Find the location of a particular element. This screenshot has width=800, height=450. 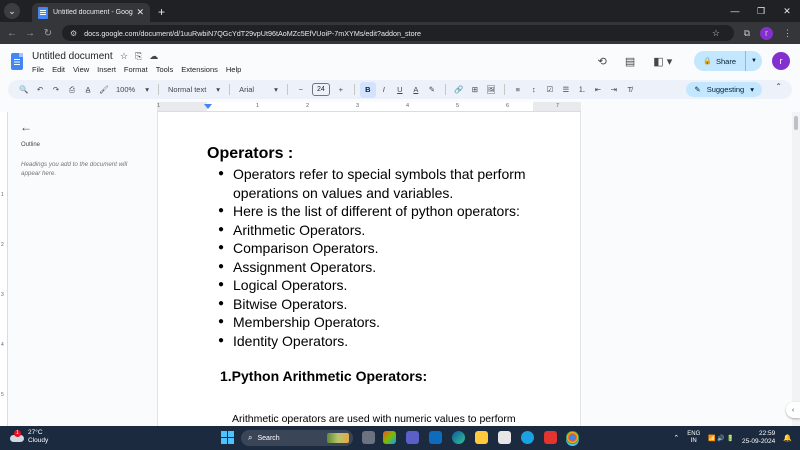

undo-icon: ↶ is located at coordinates (40, 90).